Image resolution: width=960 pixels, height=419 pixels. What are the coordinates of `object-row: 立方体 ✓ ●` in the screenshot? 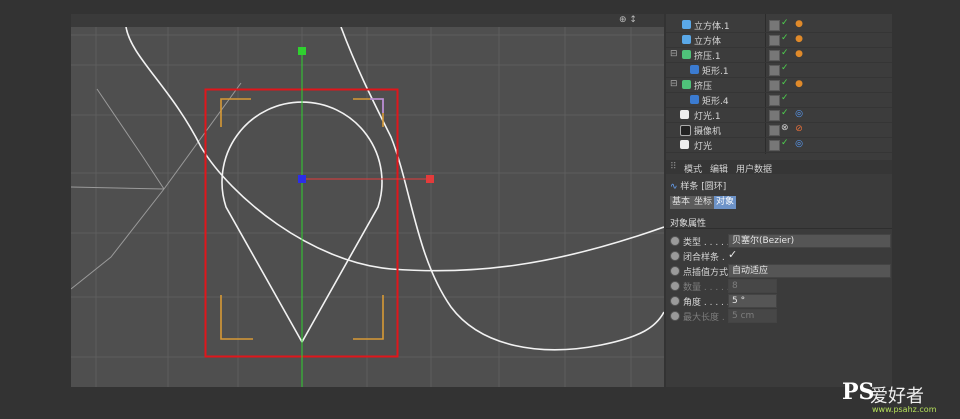 It's located at (779, 40).